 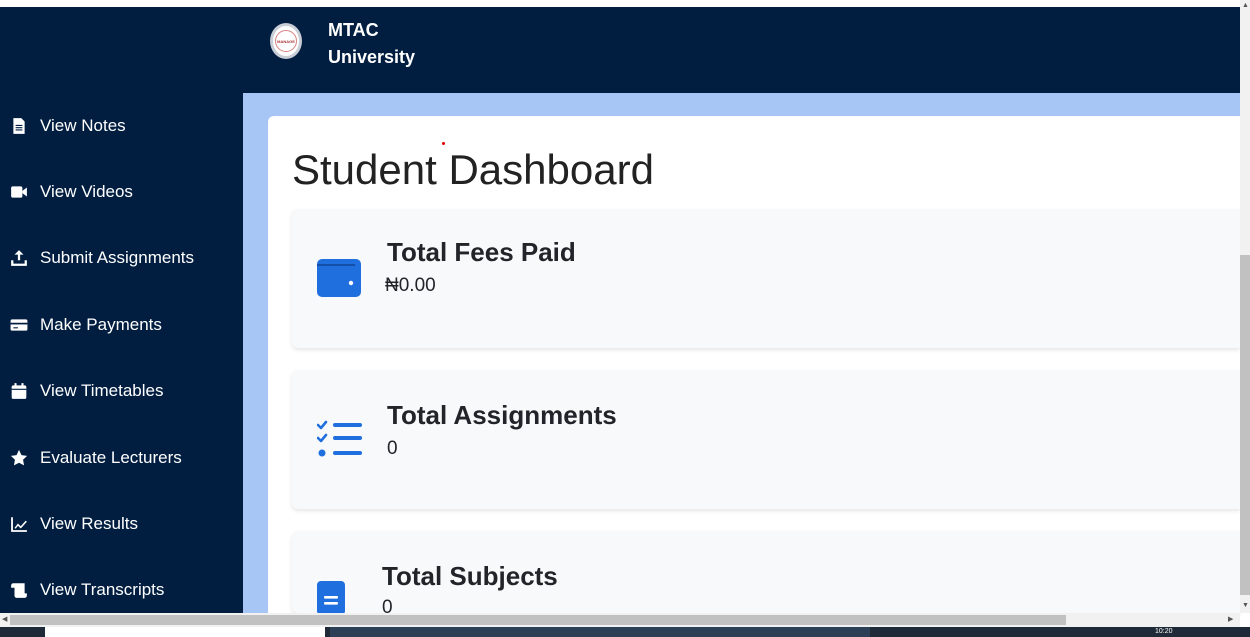 What do you see at coordinates (600, 632) in the screenshot?
I see `taskbar-apps` at bounding box center [600, 632].